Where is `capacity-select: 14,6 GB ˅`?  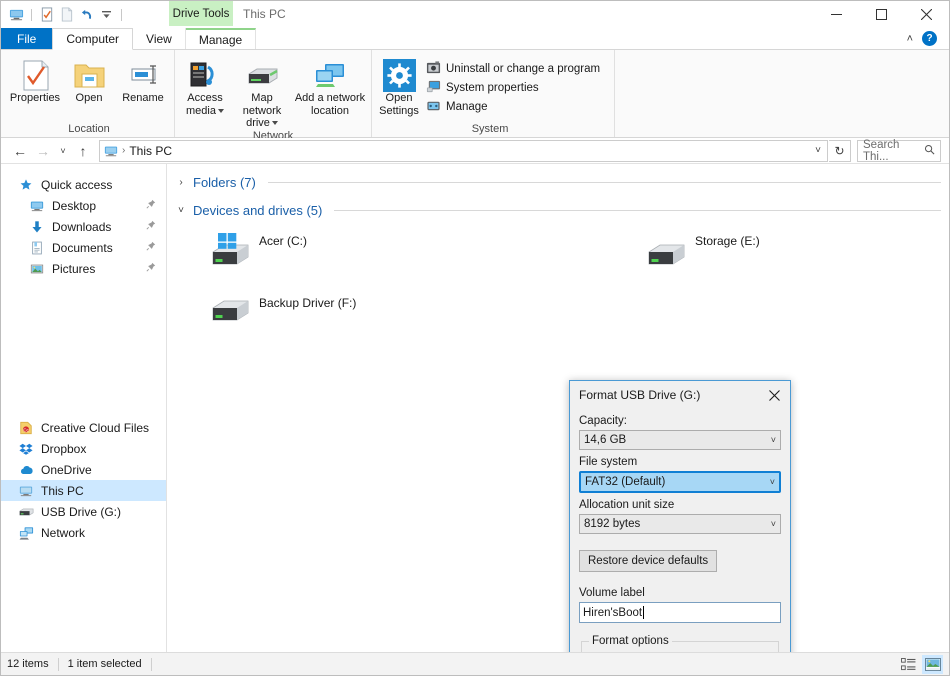 capacity-select: 14,6 GB ˅ is located at coordinates (680, 440).